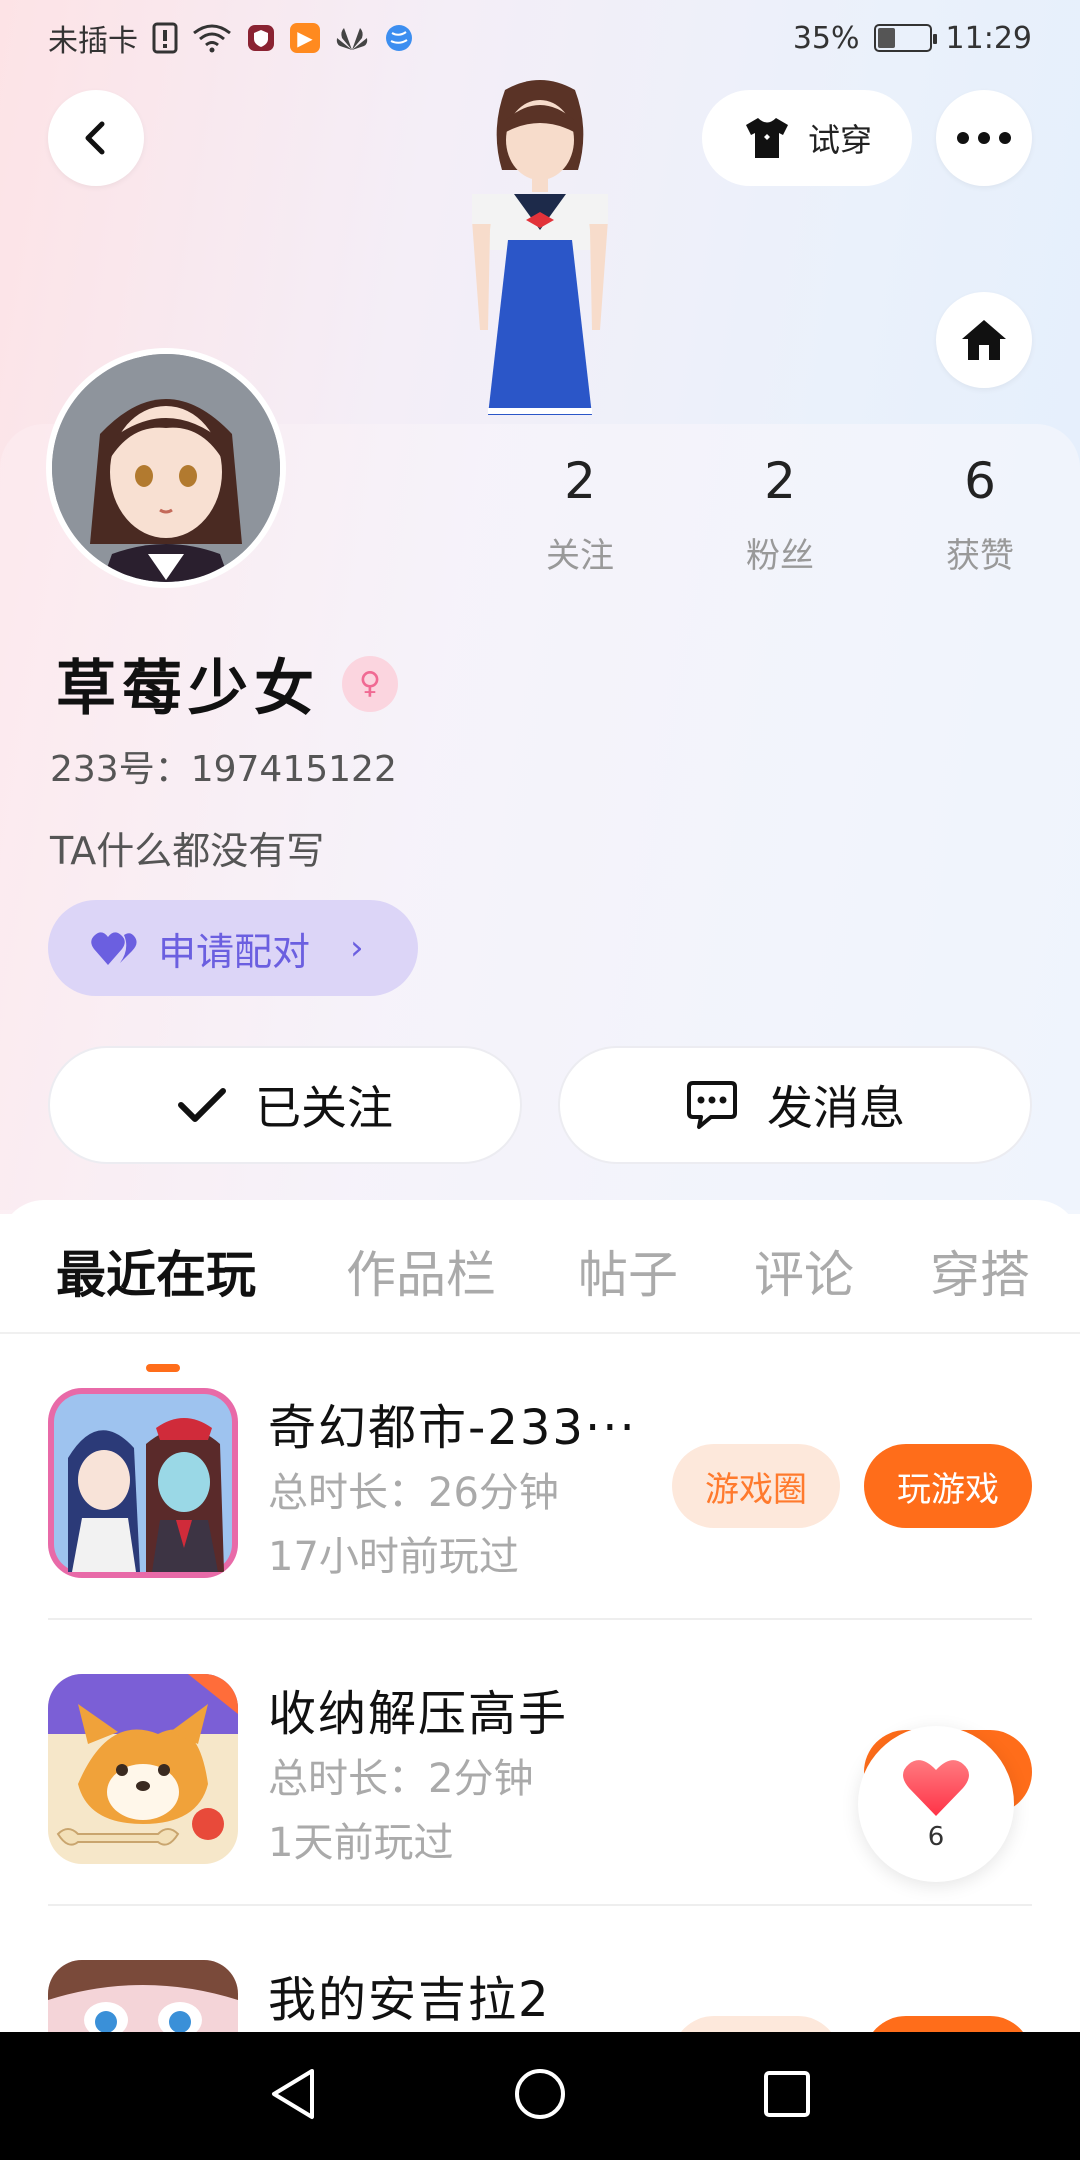 The width and height of the screenshot is (1080, 2160). What do you see at coordinates (361, 1843) in the screenshot?
I see `game-last-played: 1天前玩过` at bounding box center [361, 1843].